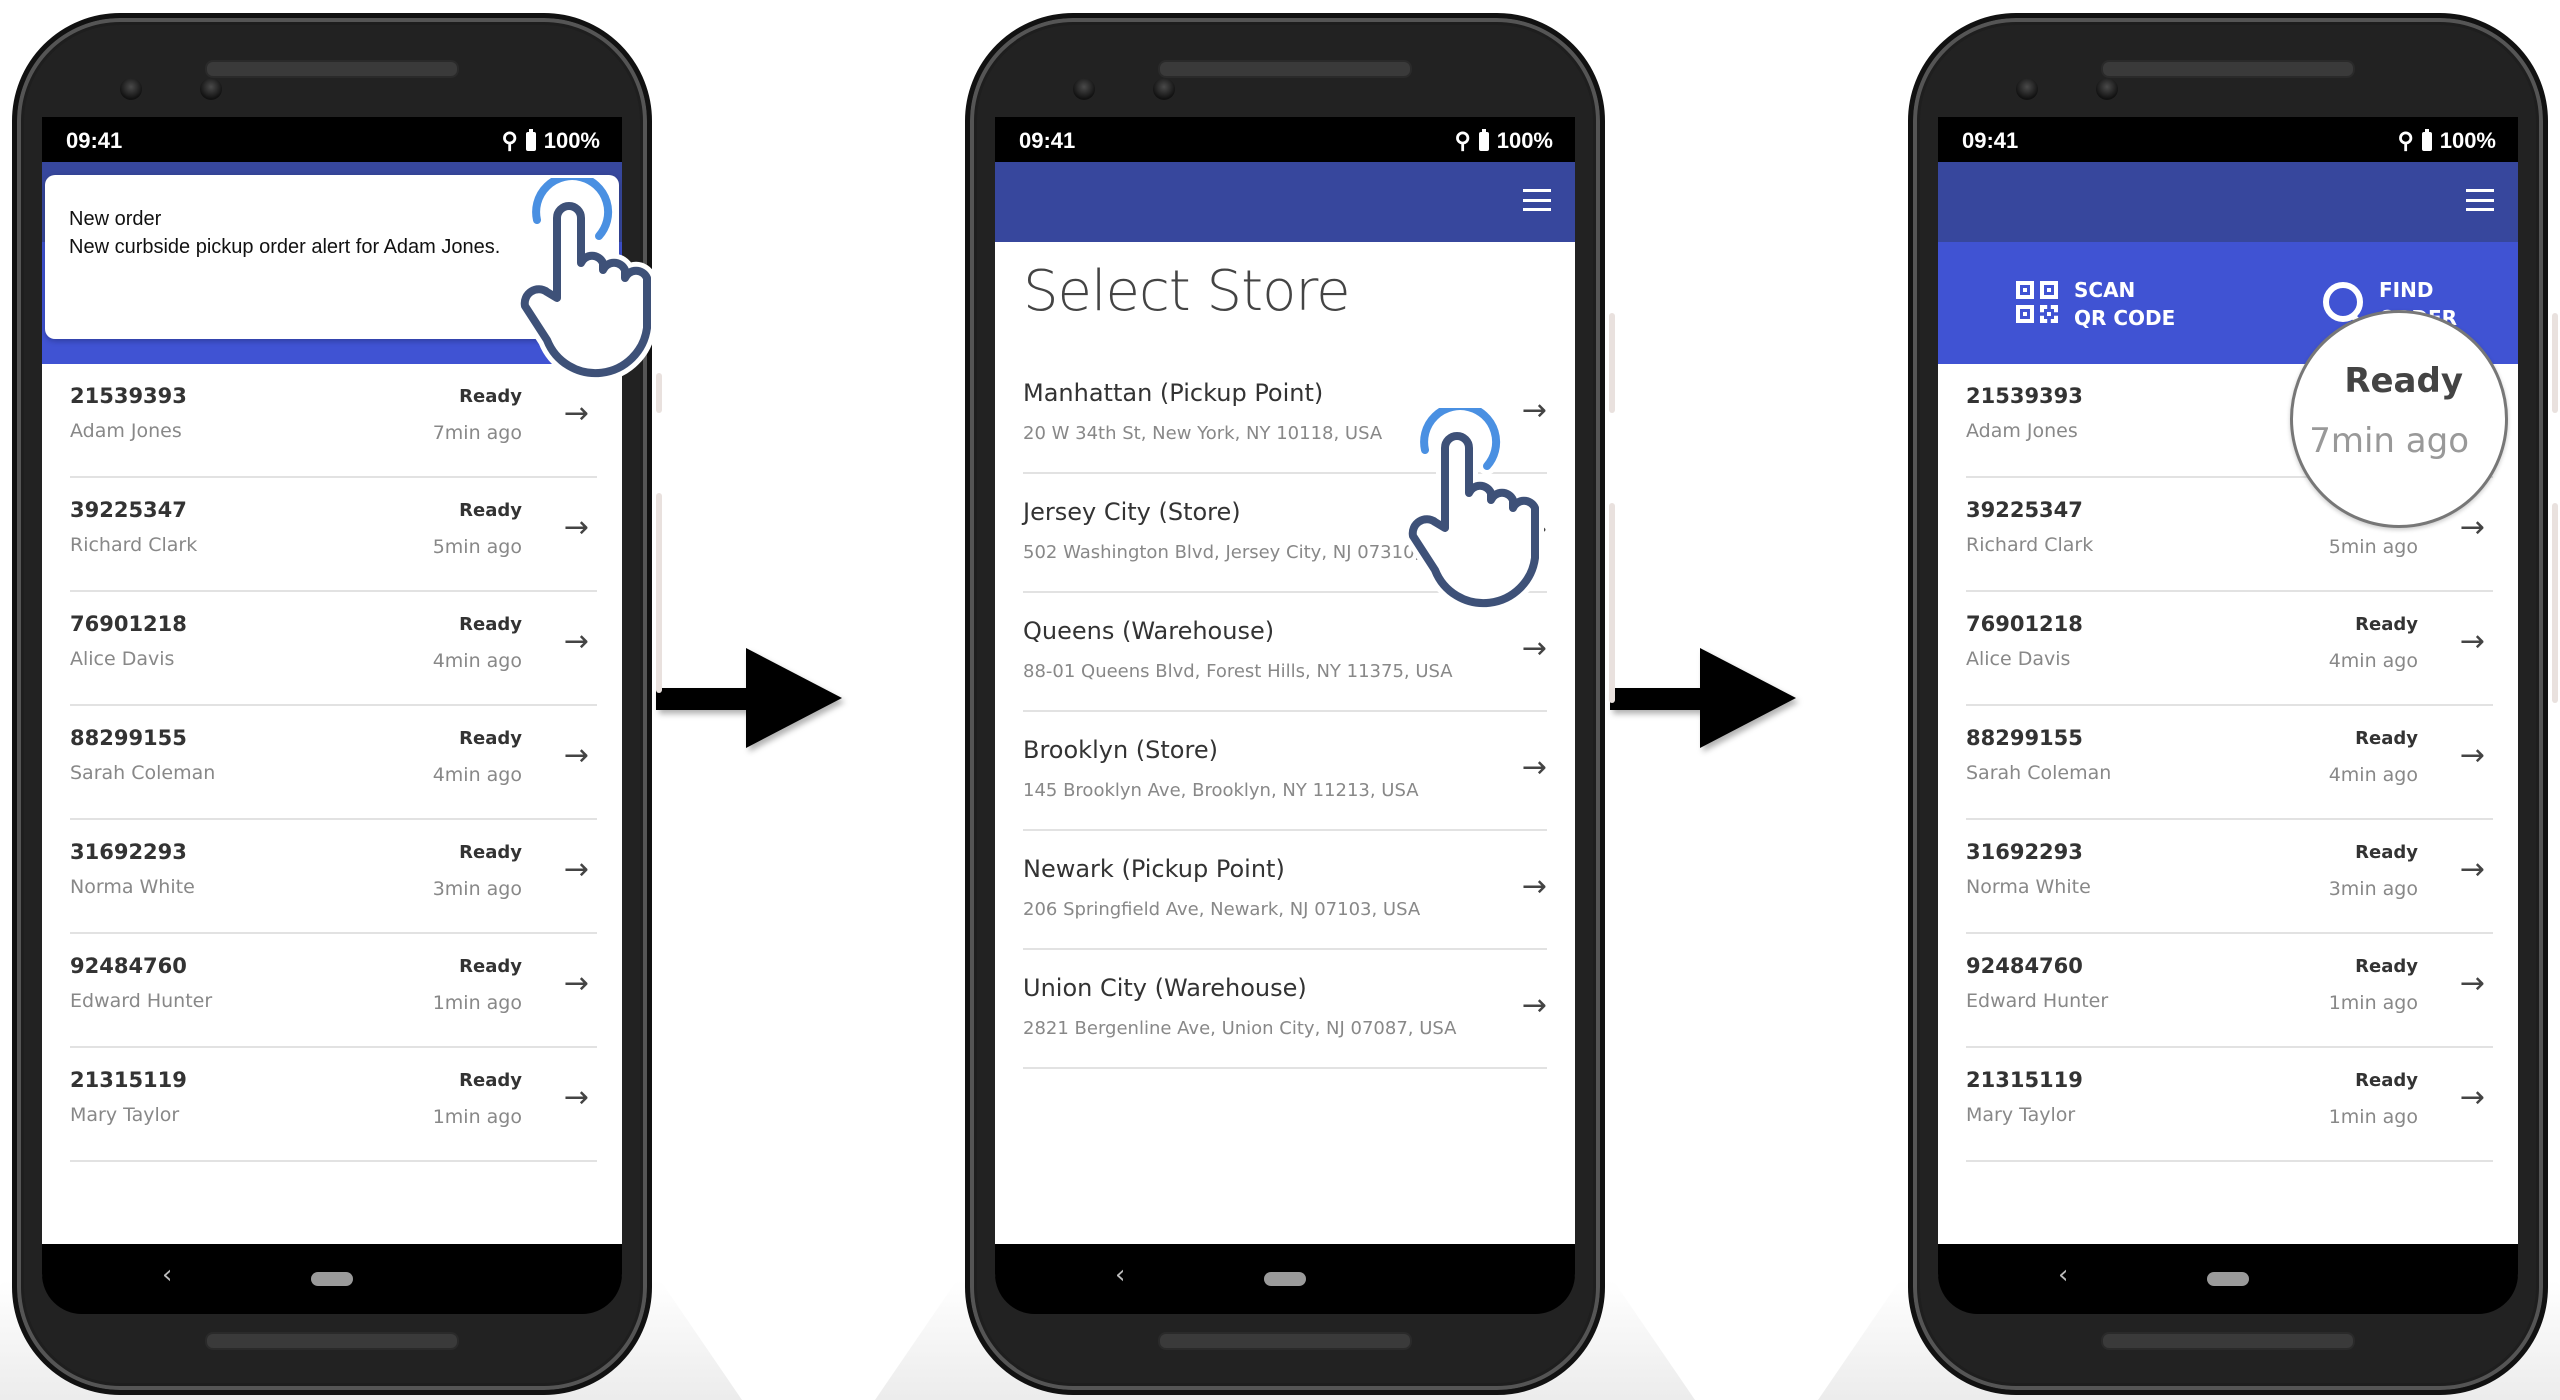  Describe the element at coordinates (1165, 988) in the screenshot. I see `store-name: Union City (Warehouse)` at that location.